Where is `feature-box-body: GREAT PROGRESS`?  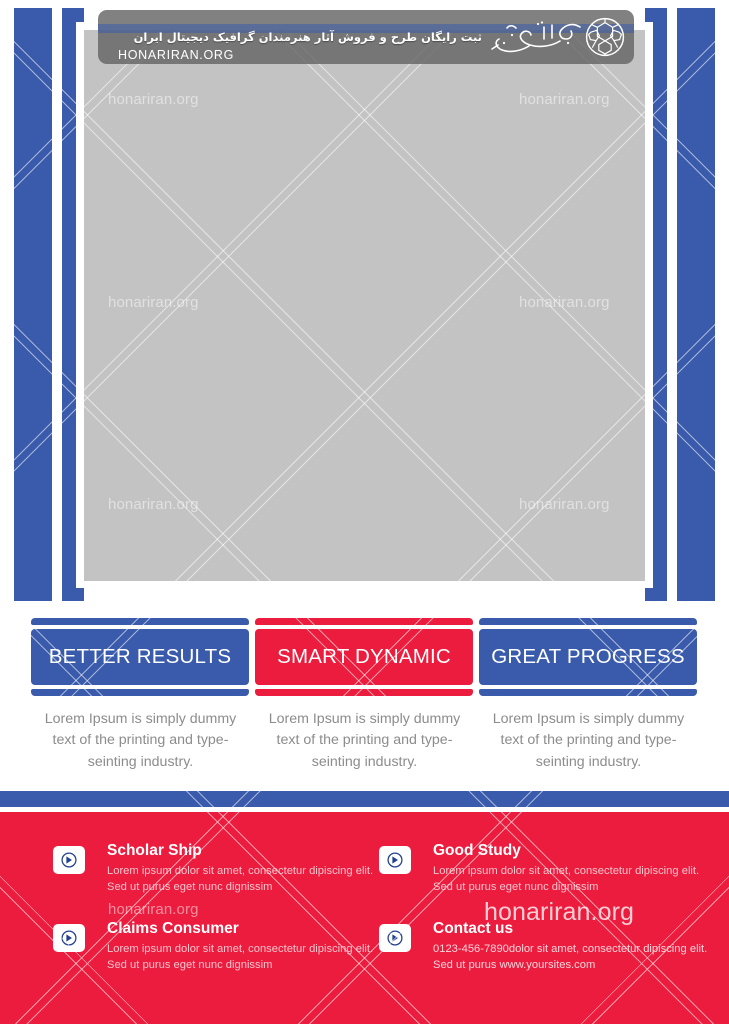
feature-box-body: GREAT PROGRESS is located at coordinates (588, 657).